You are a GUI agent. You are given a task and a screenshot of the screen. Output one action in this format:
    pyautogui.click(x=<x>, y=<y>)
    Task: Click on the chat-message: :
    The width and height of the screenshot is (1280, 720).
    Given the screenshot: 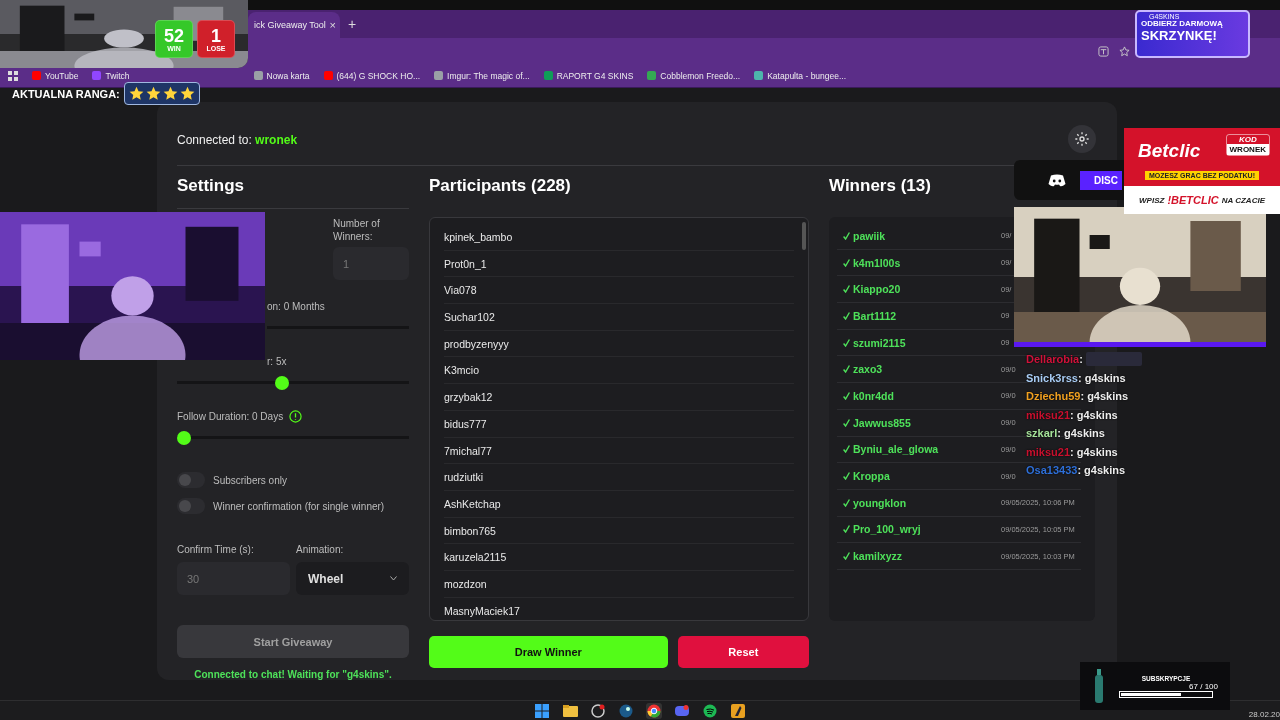 What is the action you would take?
    pyautogui.click(x=1081, y=359)
    